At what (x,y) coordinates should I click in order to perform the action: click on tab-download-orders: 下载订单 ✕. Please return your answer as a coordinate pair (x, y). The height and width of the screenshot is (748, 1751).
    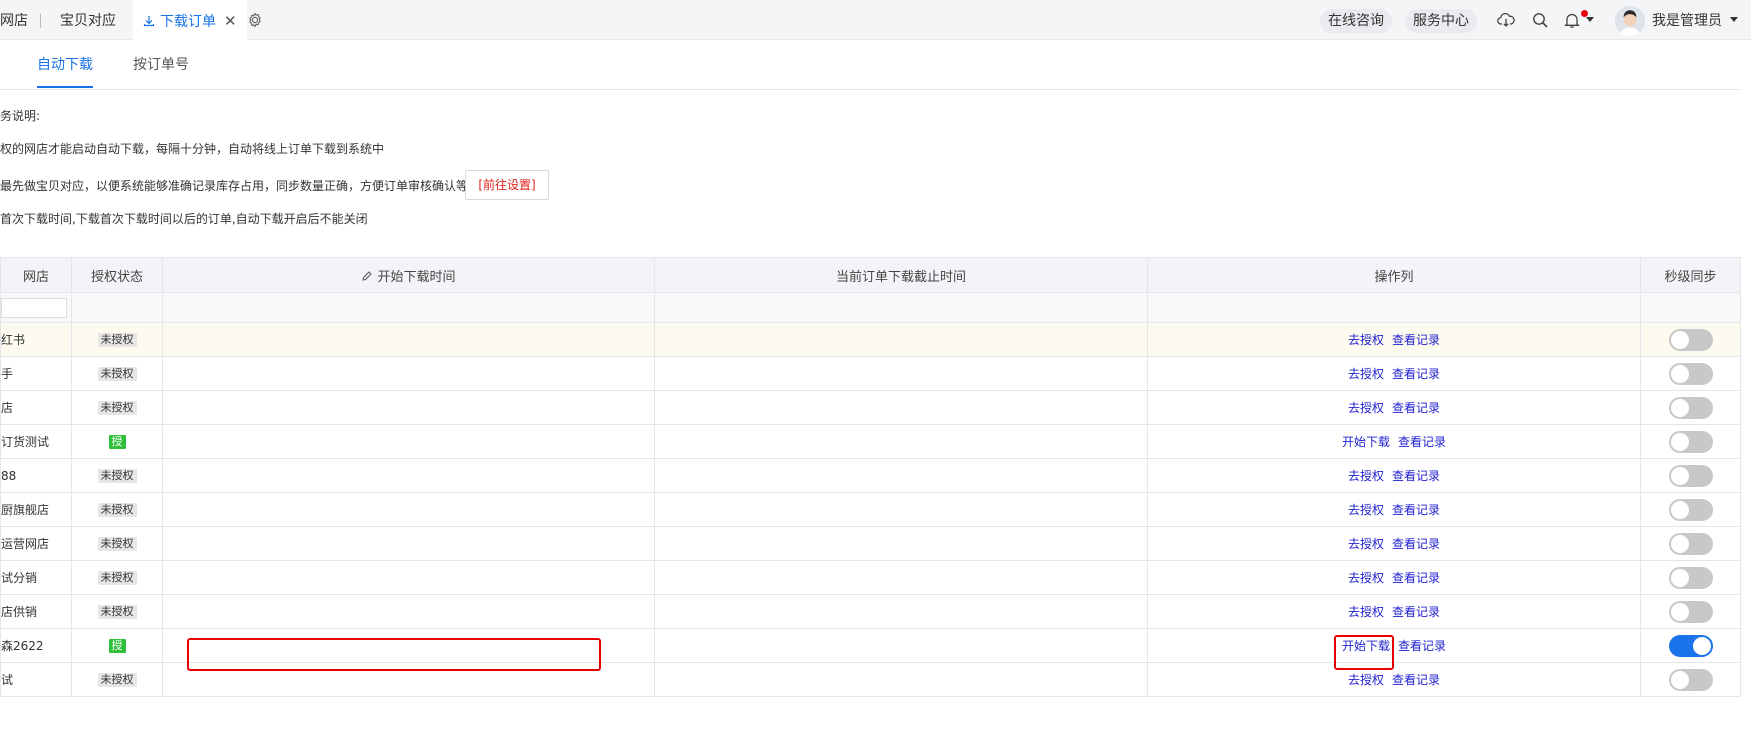
    Looking at the image, I should click on (190, 20).